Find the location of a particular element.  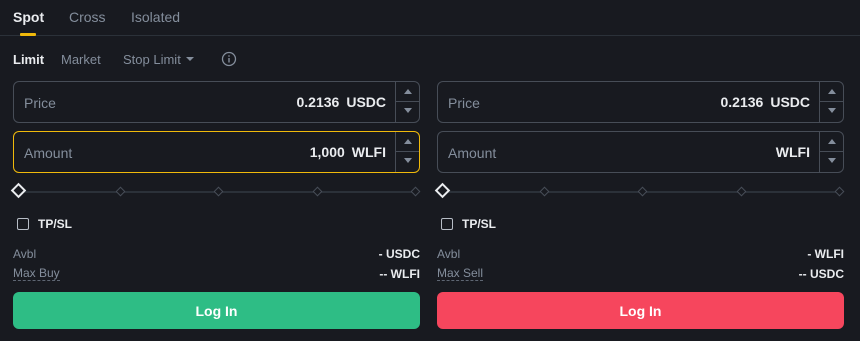

info-circle-icon is located at coordinates (229, 59).